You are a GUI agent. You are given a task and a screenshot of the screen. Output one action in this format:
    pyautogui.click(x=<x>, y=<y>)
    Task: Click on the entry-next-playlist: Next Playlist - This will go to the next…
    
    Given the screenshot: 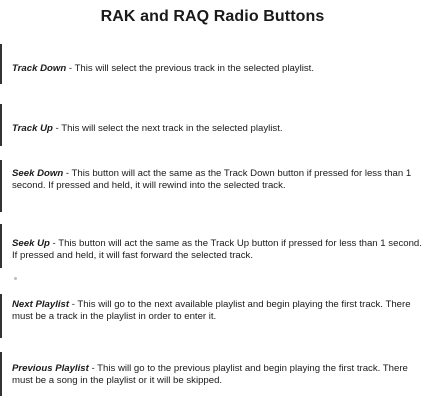 What is the action you would take?
    pyautogui.click(x=211, y=311)
    